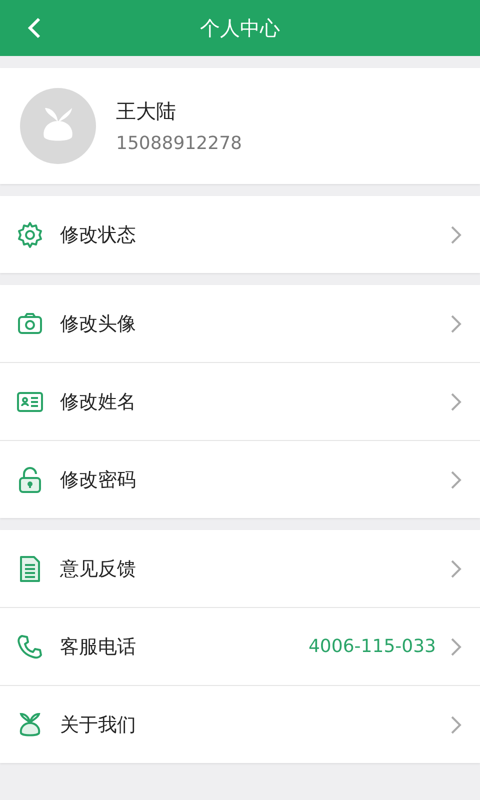 This screenshot has height=800, width=480. Describe the element at coordinates (34, 28) in the screenshot. I see `back-icon` at that location.